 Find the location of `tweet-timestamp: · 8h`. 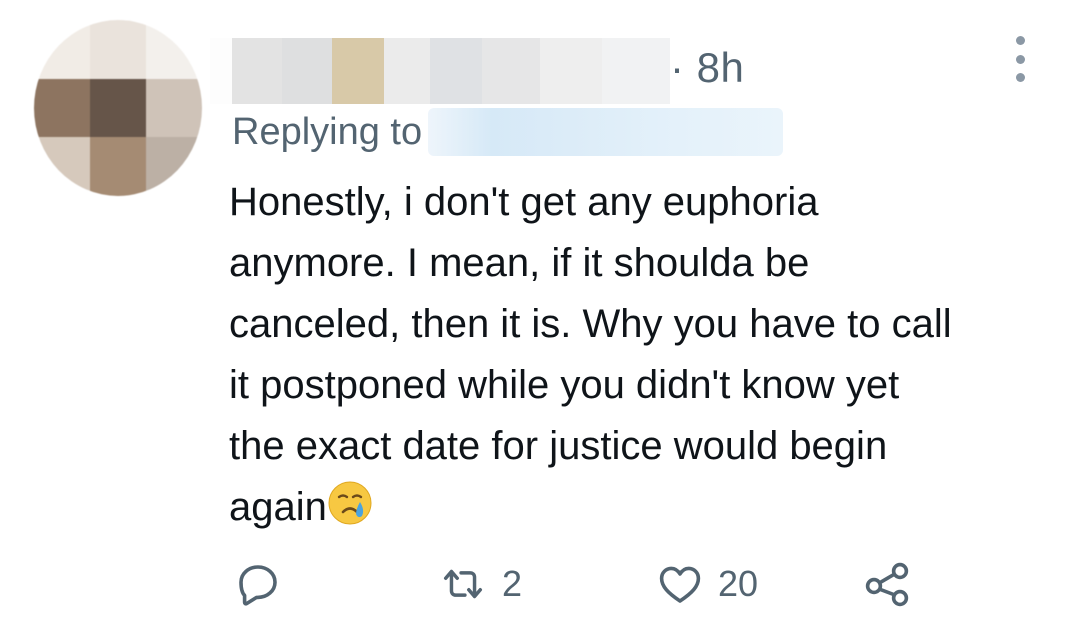

tweet-timestamp: · 8h is located at coordinates (707, 68).